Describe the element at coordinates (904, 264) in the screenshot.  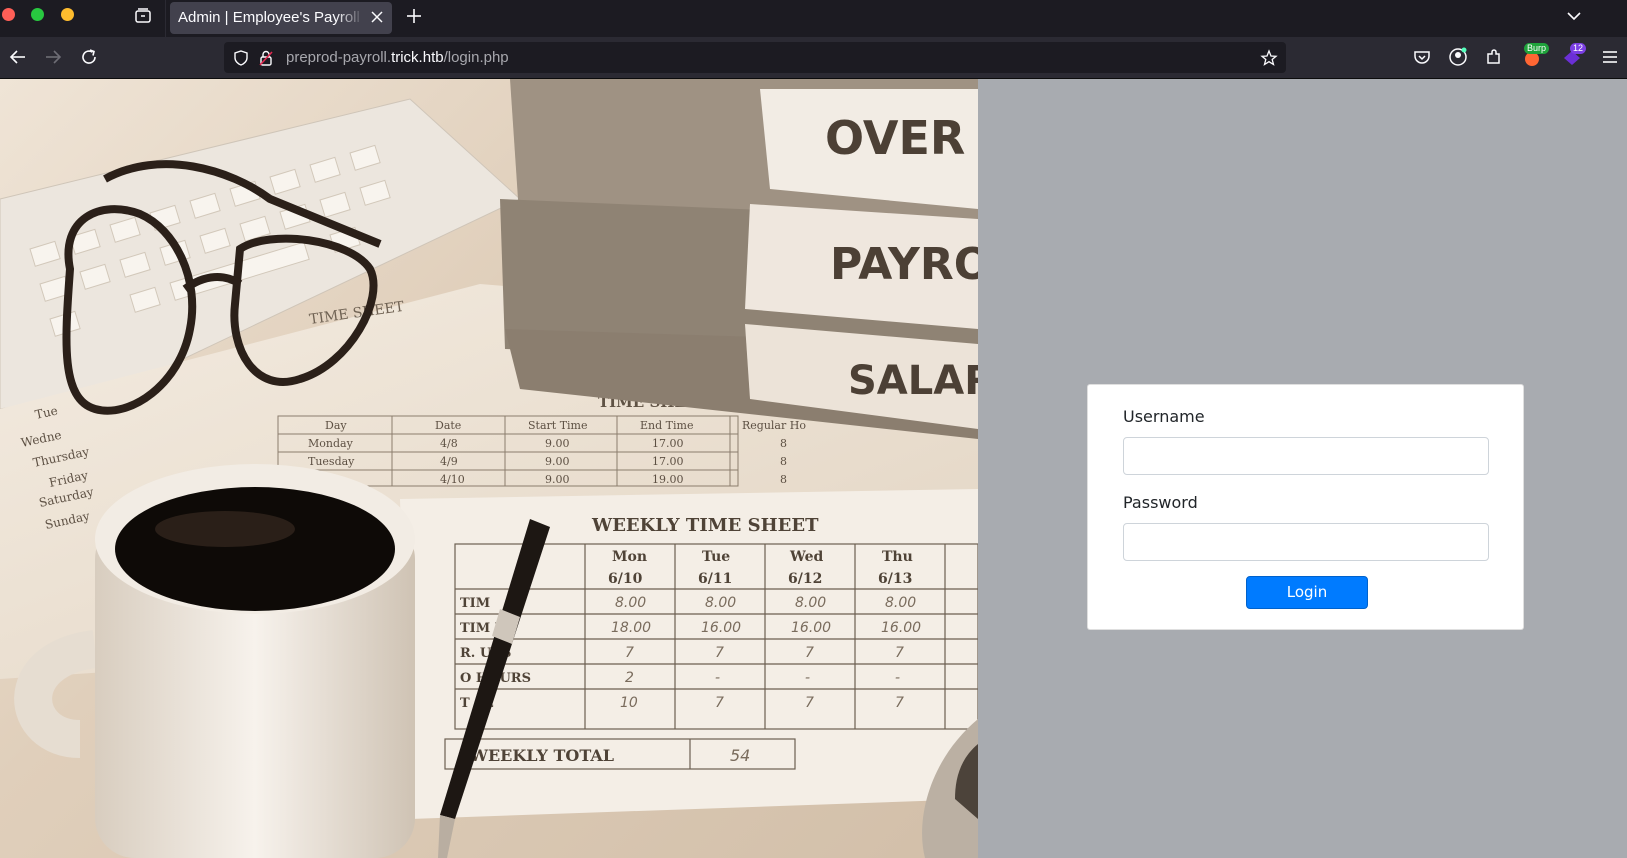
I see `ledger-spine-2: PAYRO` at that location.